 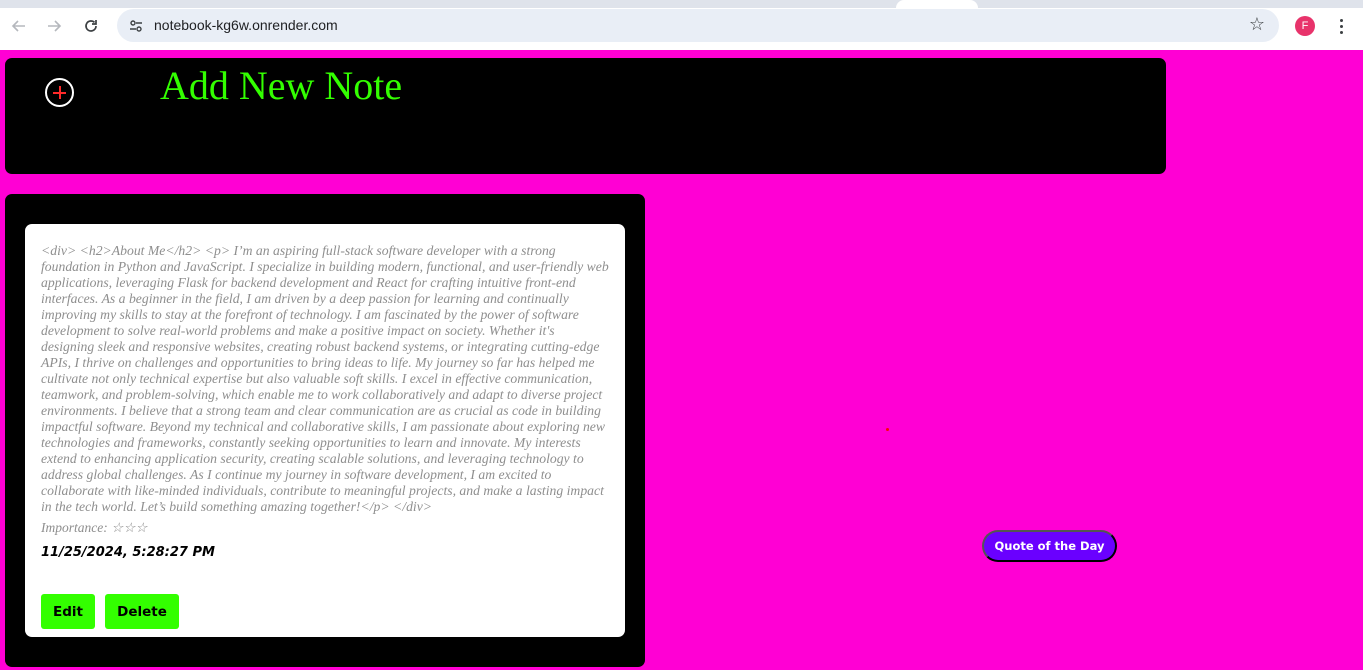 I want to click on quote-of-the-day-button: Quote of the Day, so click(x=1049, y=546).